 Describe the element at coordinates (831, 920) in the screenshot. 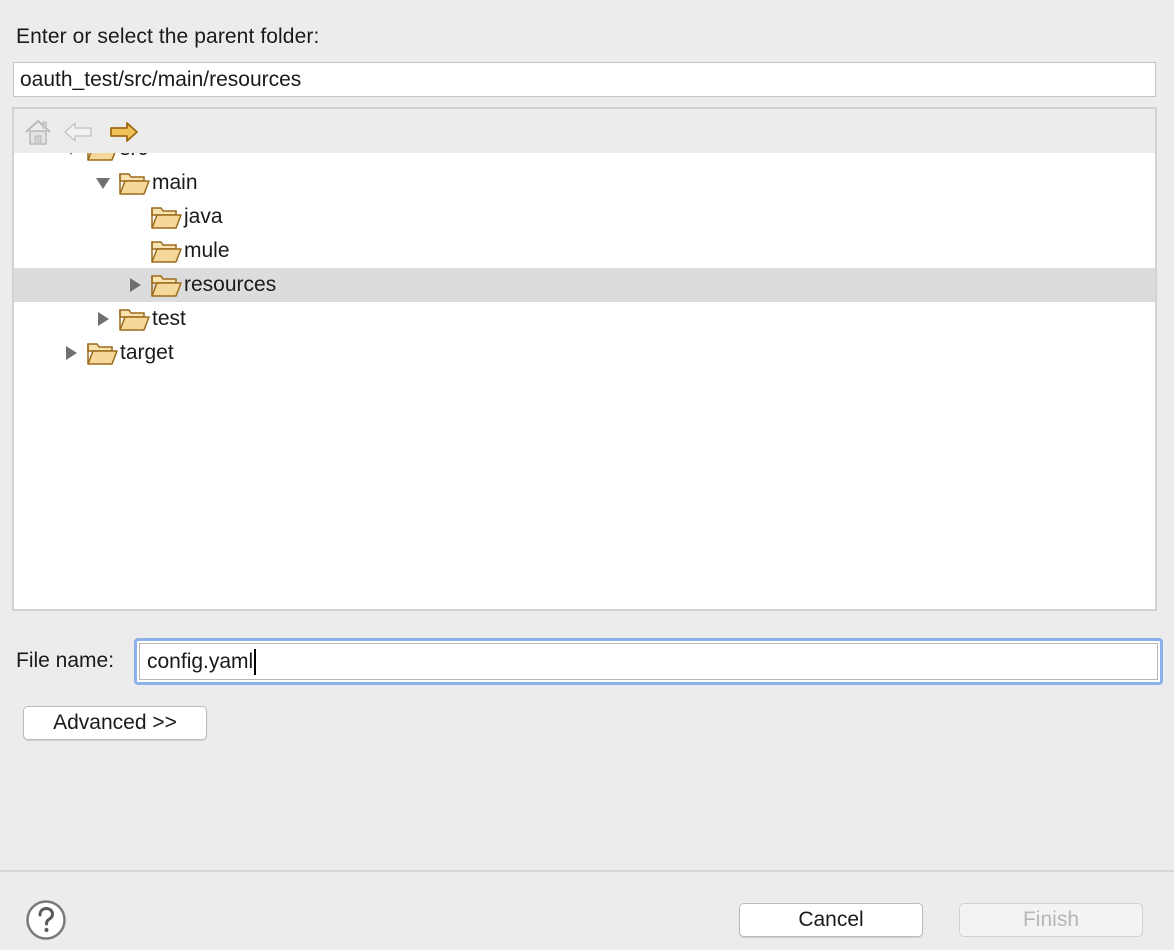

I see `cancel-button: Cancel` at that location.